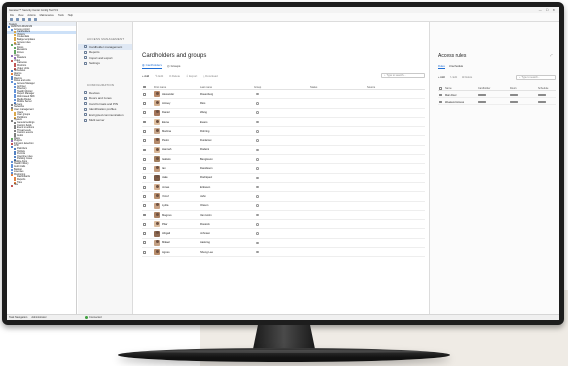 Image resolution: width=568 pixels, height=366 pixels. What do you see at coordinates (29, 19) in the screenshot?
I see `refresh-icon` at bounding box center [29, 19].